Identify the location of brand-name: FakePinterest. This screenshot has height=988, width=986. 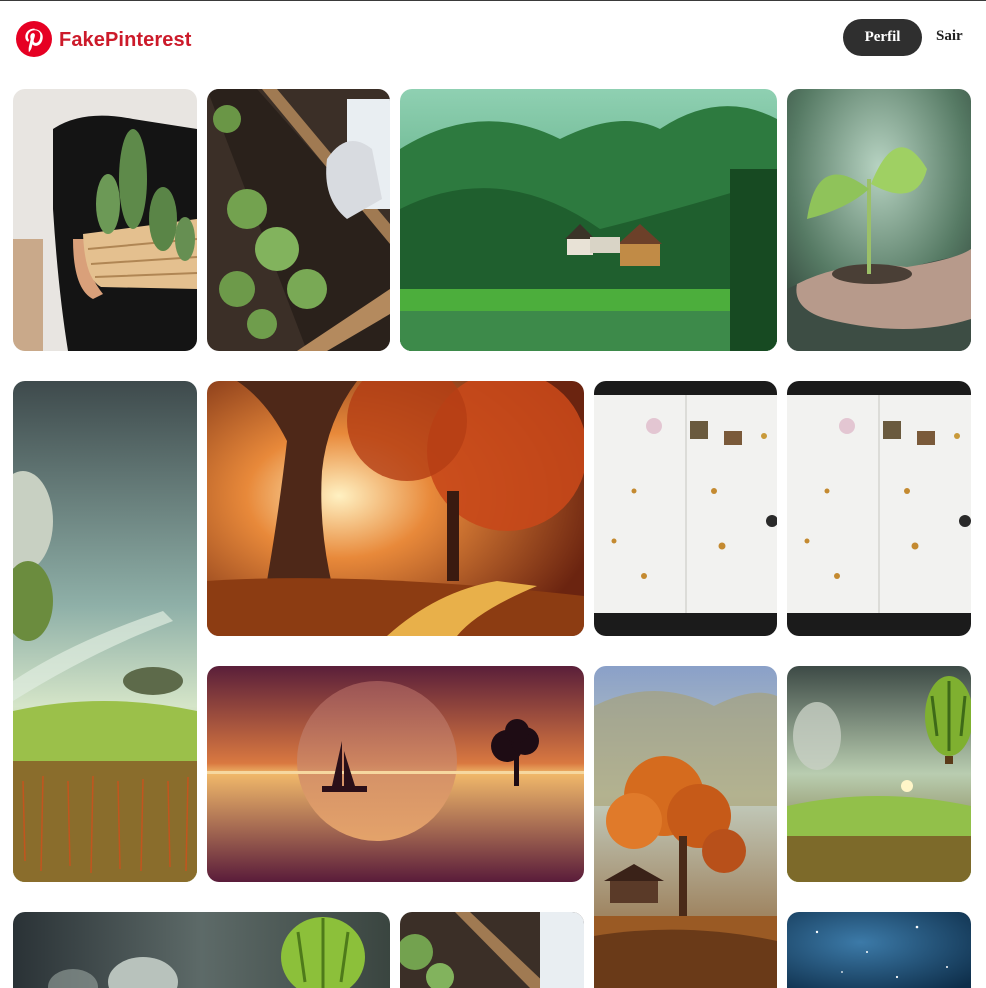
(125, 40).